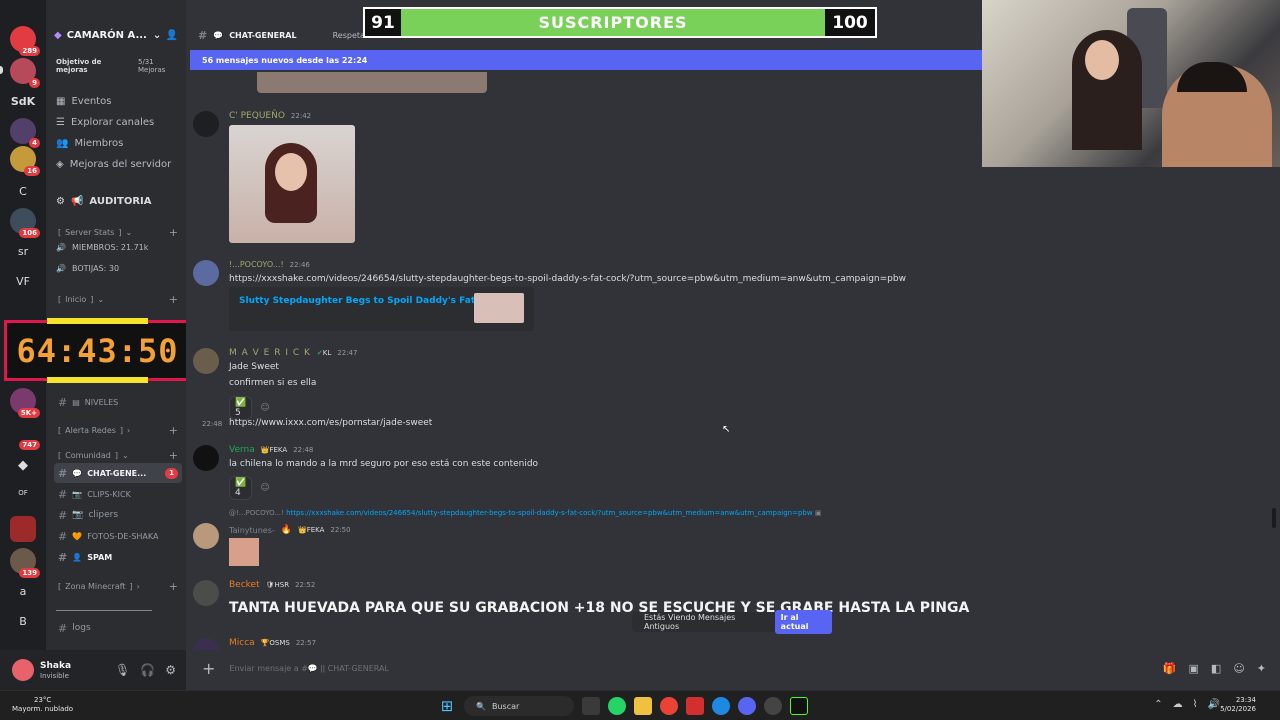 Image resolution: width=1280 pixels, height=720 pixels. Describe the element at coordinates (244, 585) in the screenshot. I see `author-name: Becket` at that location.